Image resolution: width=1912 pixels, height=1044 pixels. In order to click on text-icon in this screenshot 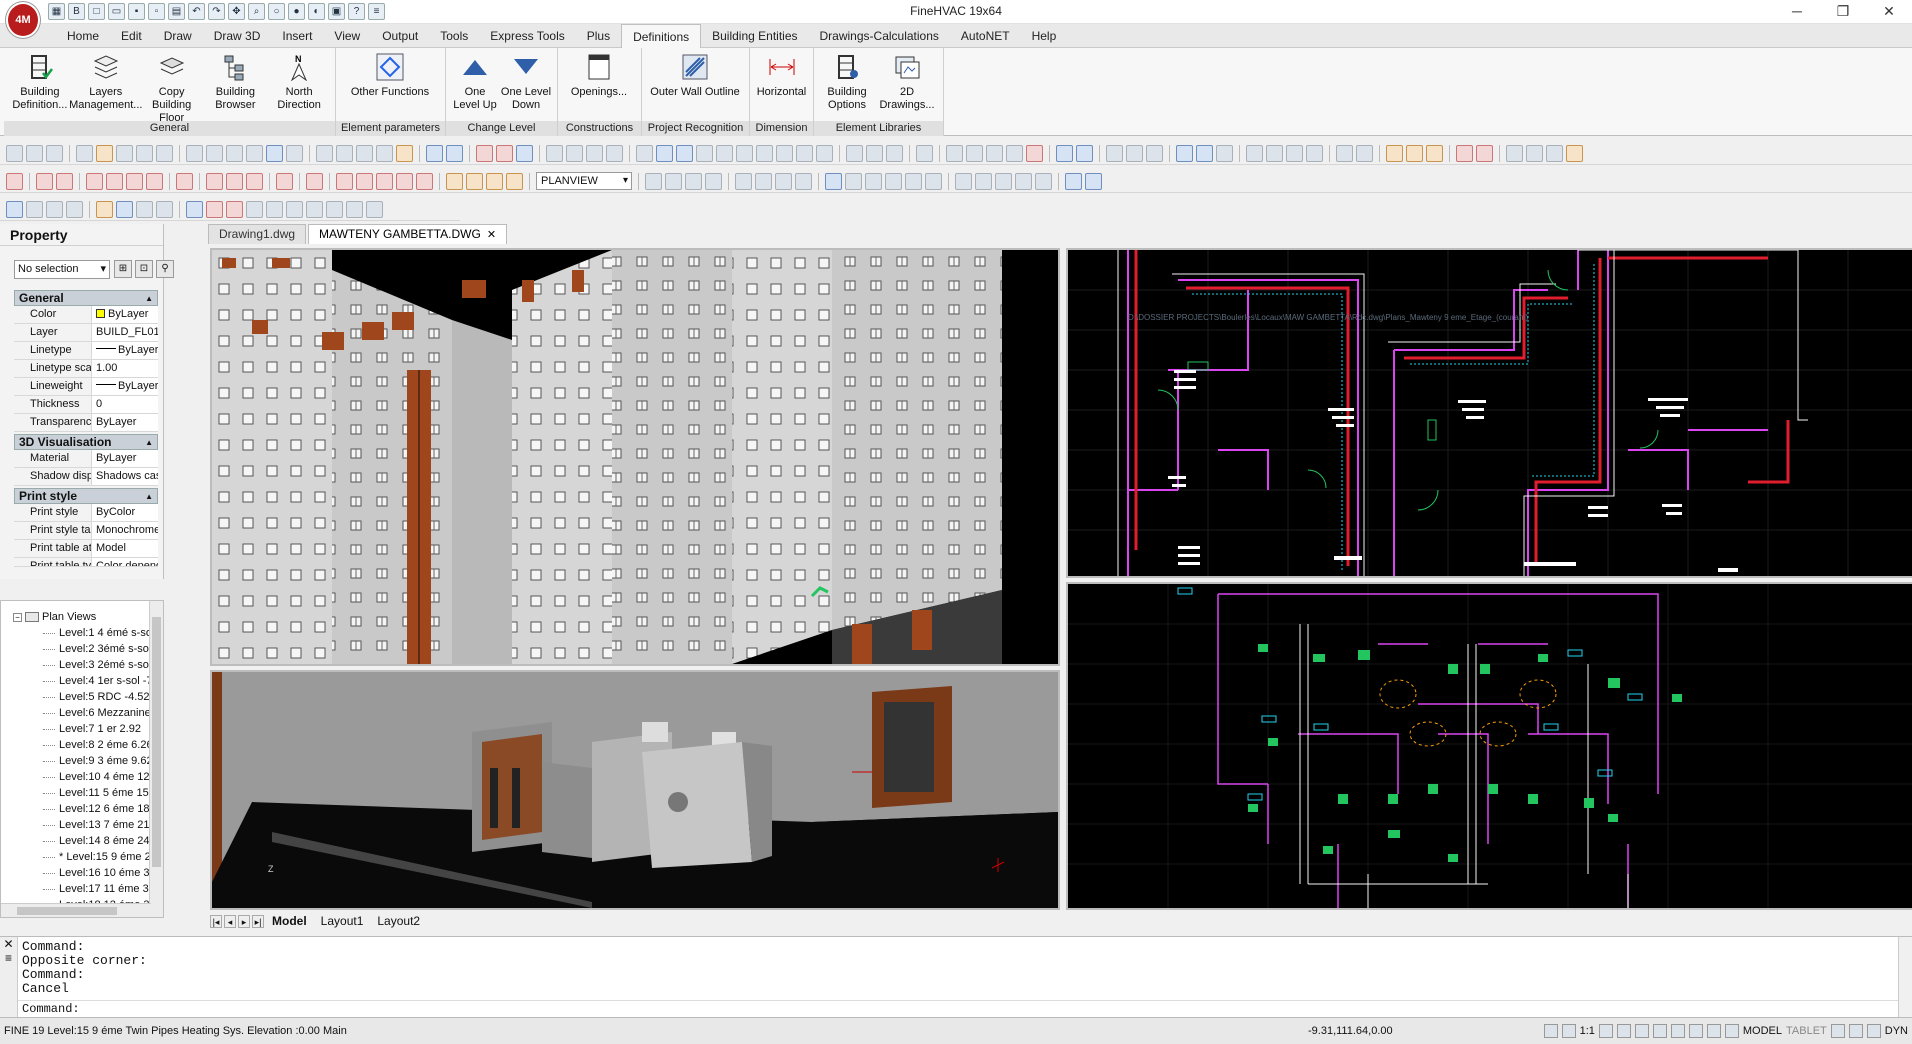, I will do `click(664, 153)`.